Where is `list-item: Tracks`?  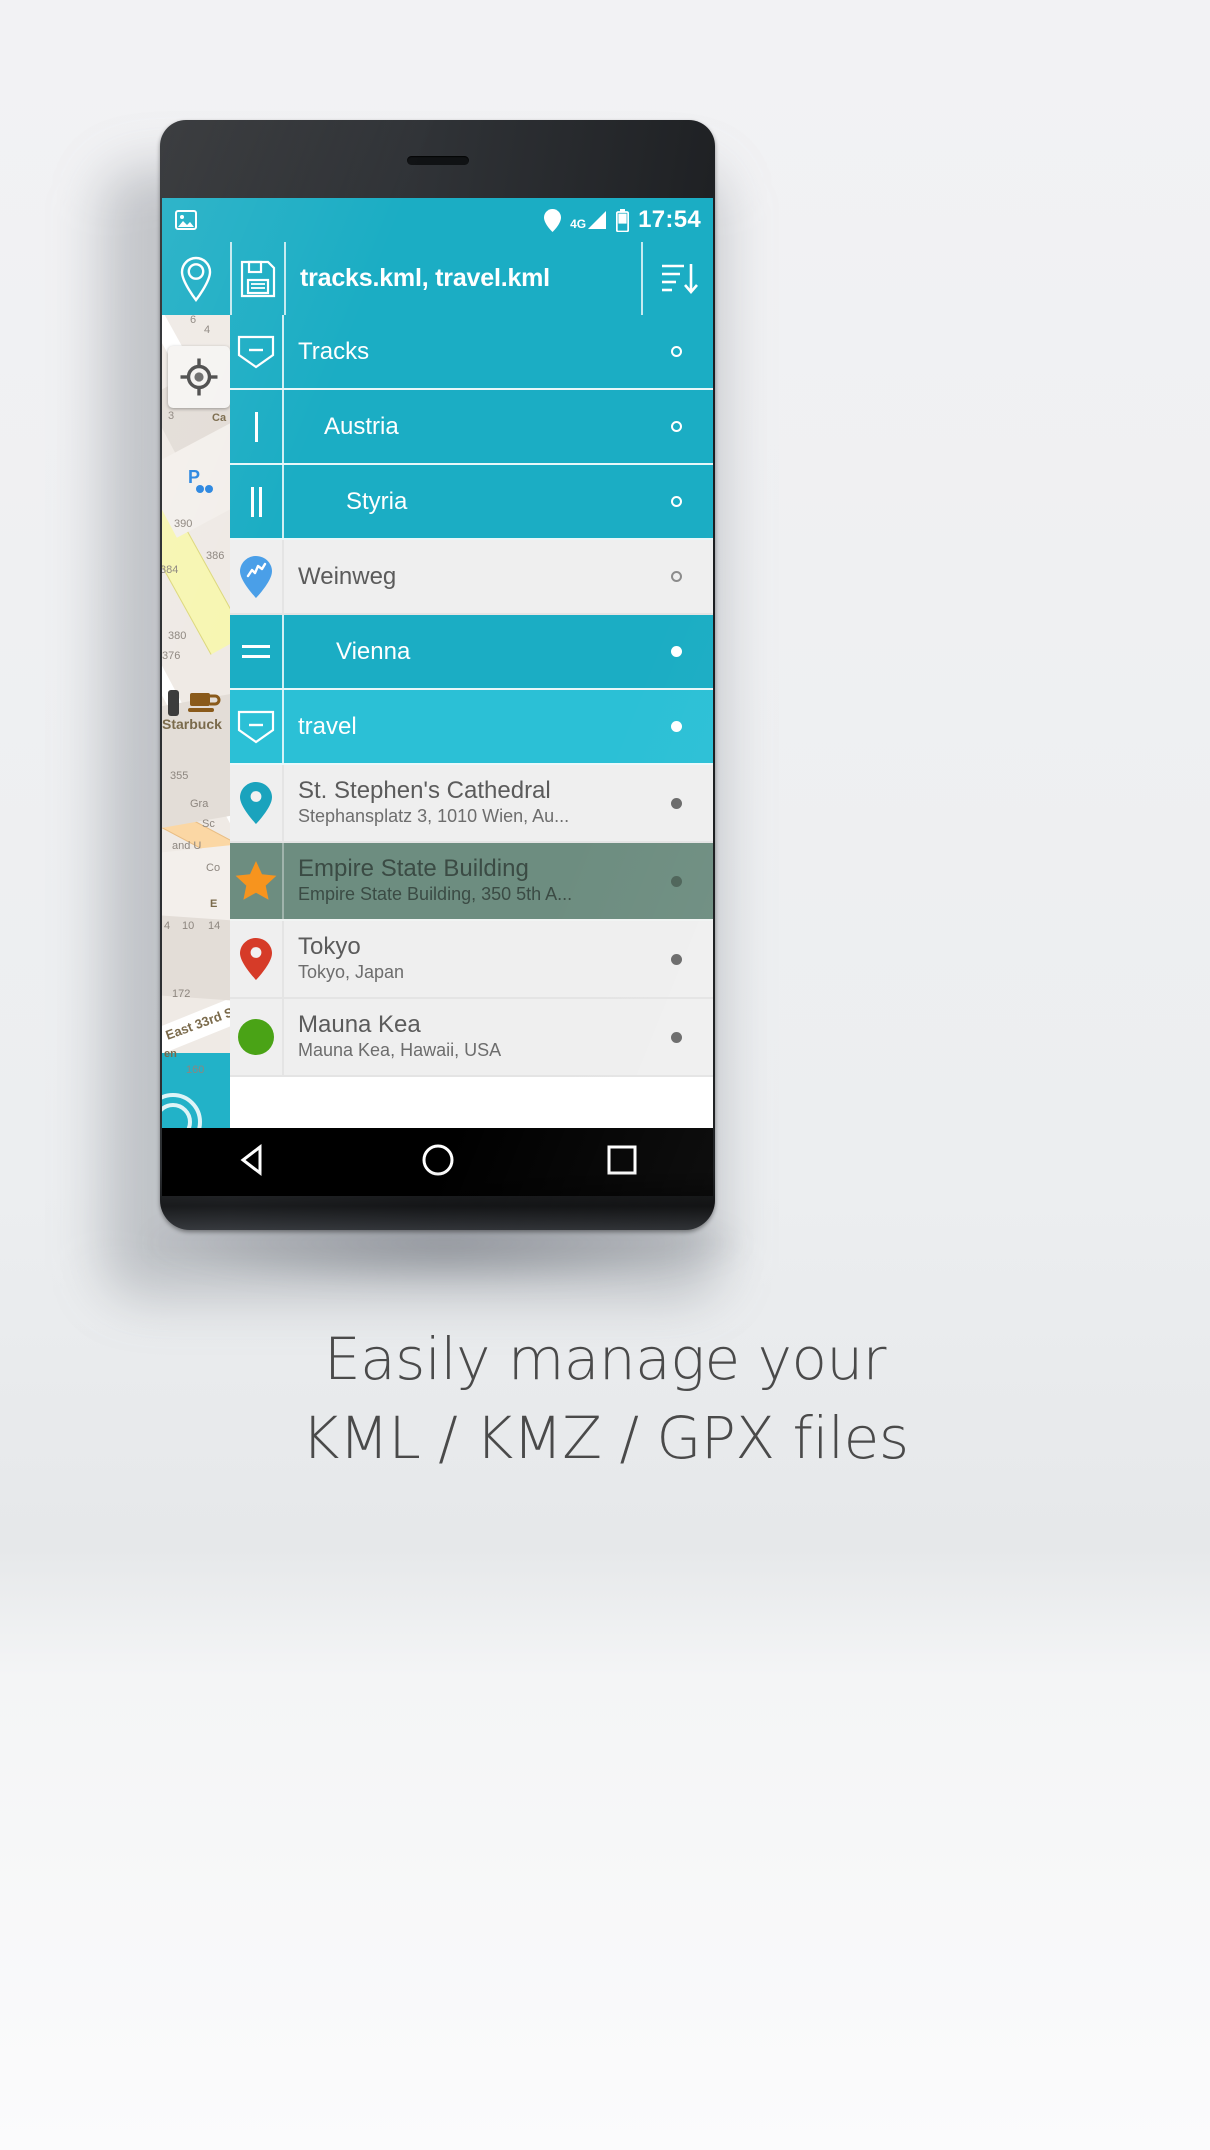
list-item: Tracks is located at coordinates (471, 352).